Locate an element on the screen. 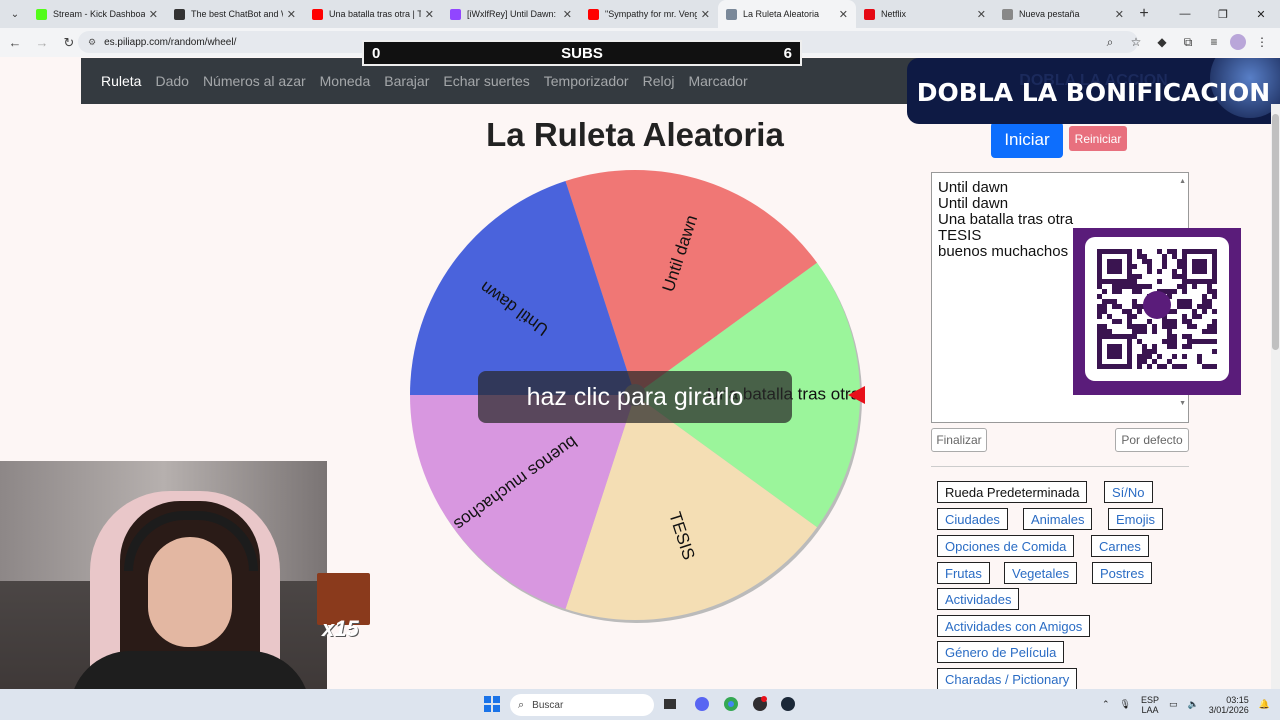  zoom-icon: ⌕ is located at coordinates (1110, 42).